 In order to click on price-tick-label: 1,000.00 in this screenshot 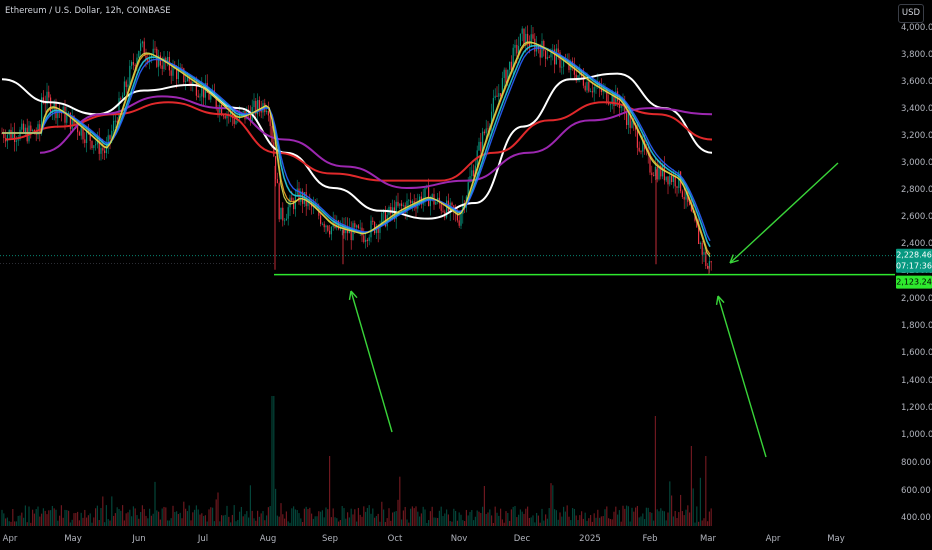, I will do `click(916, 435)`.